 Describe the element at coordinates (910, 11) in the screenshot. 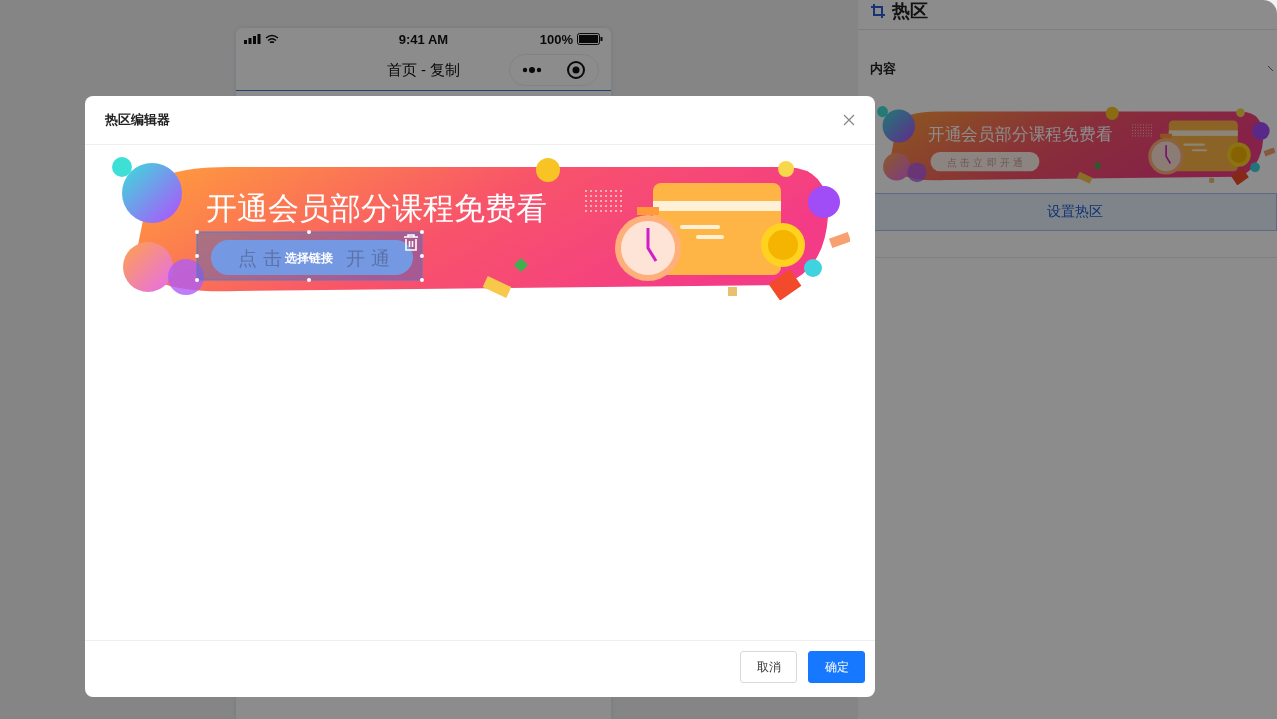

I see `panel-title: 热区` at that location.